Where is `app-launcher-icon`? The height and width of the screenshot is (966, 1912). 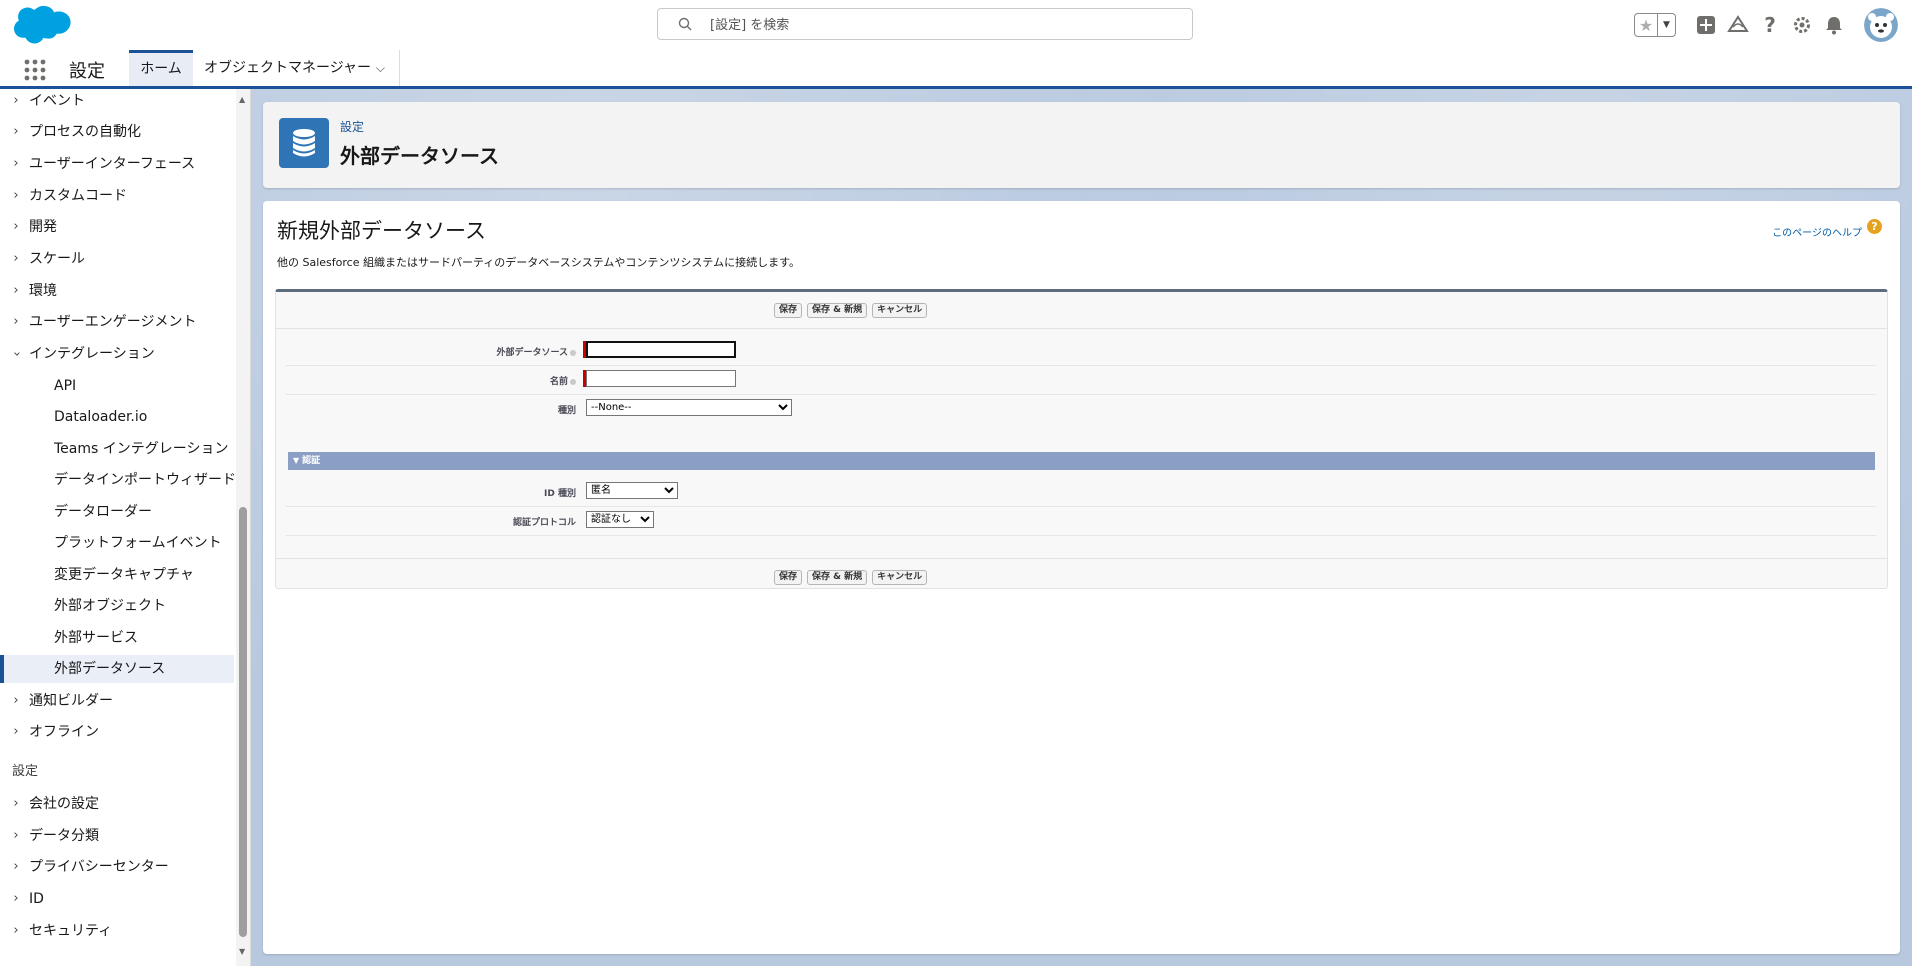 app-launcher-icon is located at coordinates (35, 70).